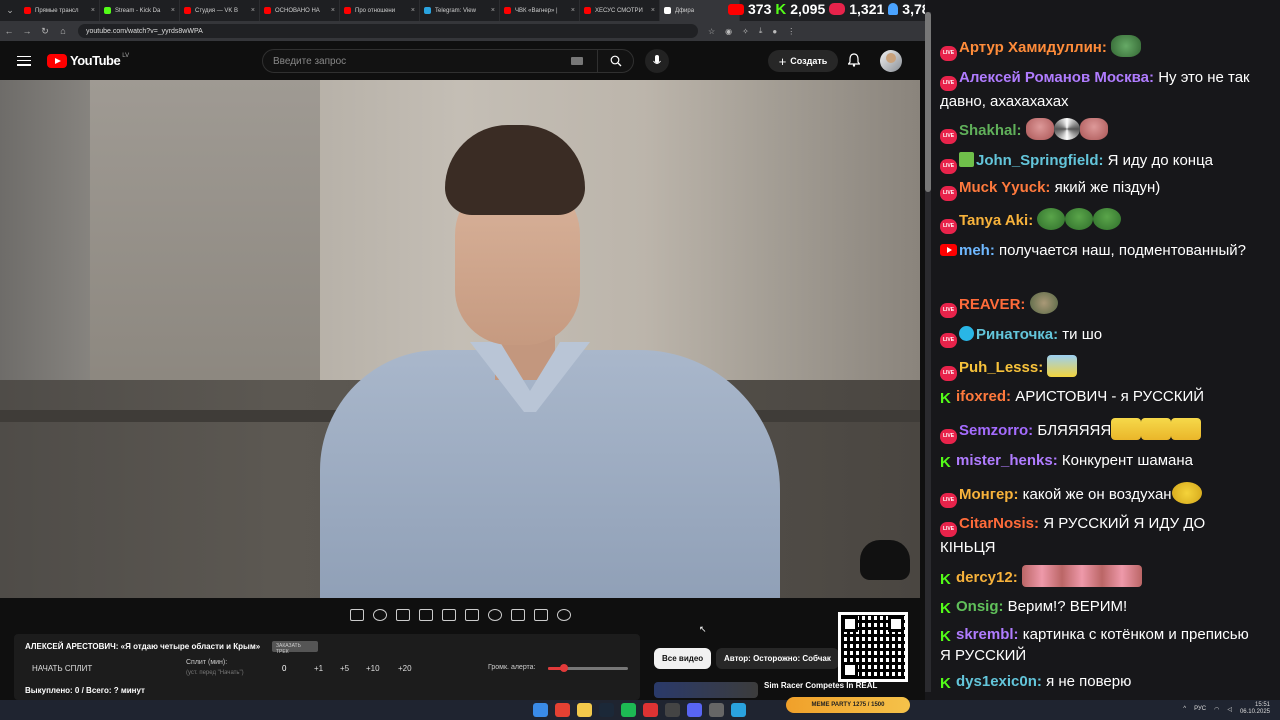 Image resolution: width=1280 pixels, height=720 pixels. I want to click on chat-username: Onsig:, so click(980, 606).